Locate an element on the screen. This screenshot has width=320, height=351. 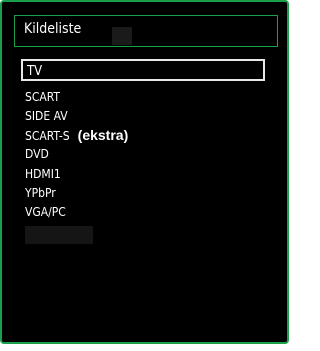
source-label: YPbPr is located at coordinates (40, 192).